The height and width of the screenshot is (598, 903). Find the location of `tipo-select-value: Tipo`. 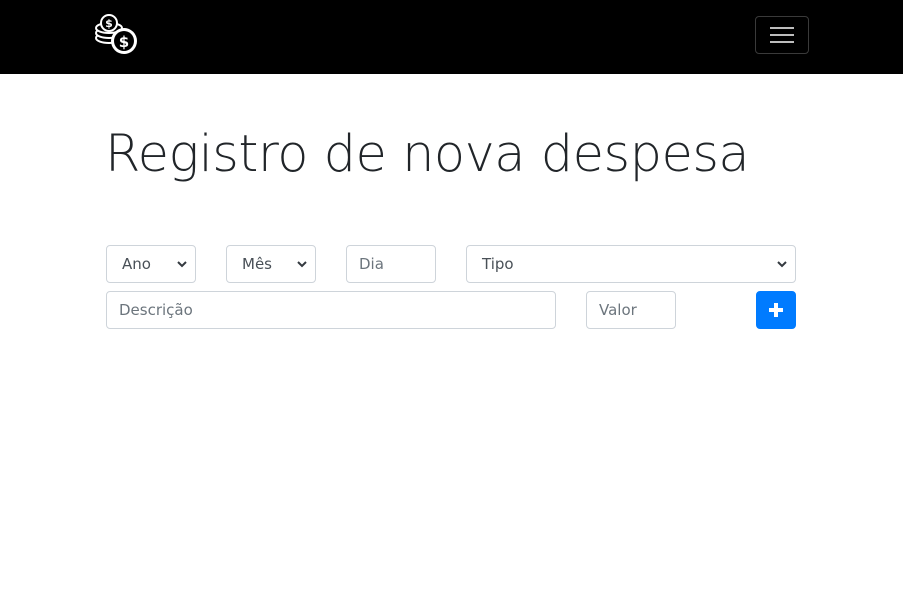

tipo-select-value: Tipo is located at coordinates (498, 264).